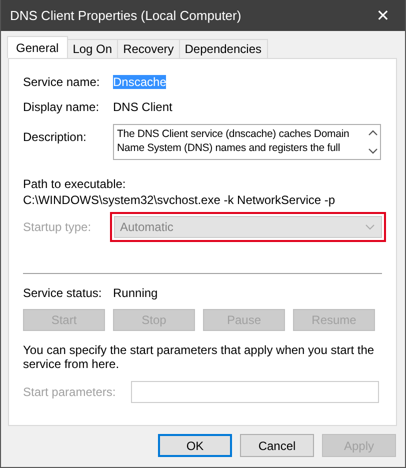  Describe the element at coordinates (55, 137) in the screenshot. I see `field-label: Description:` at that location.